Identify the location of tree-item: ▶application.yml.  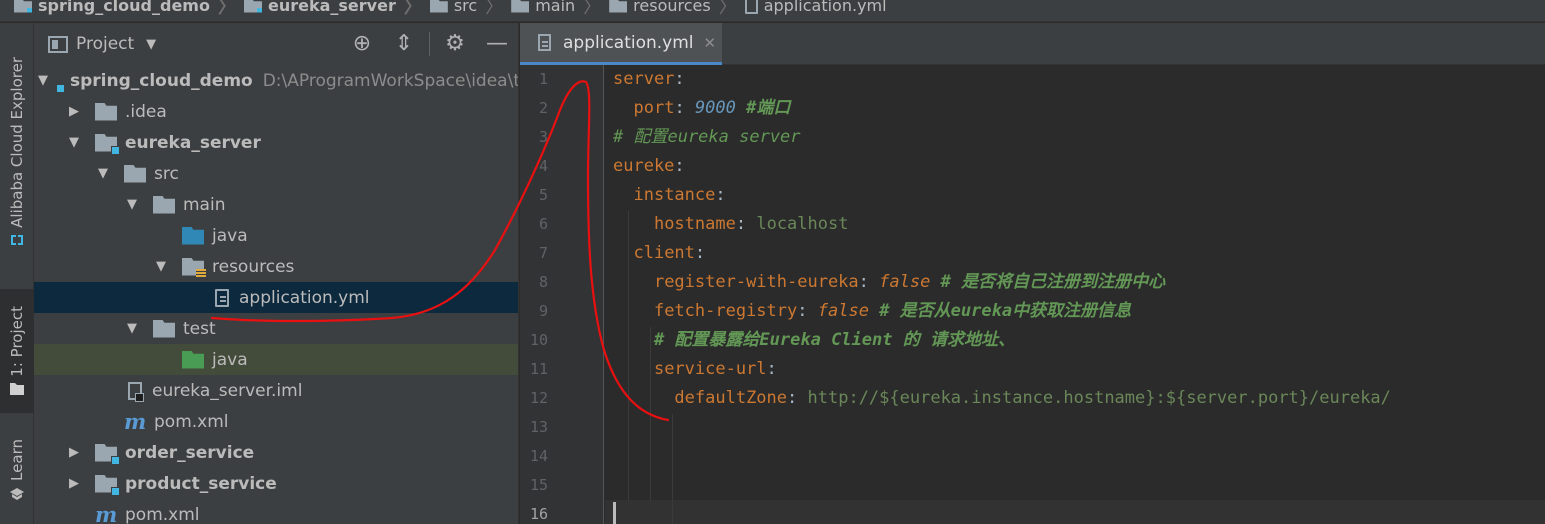
(276, 297).